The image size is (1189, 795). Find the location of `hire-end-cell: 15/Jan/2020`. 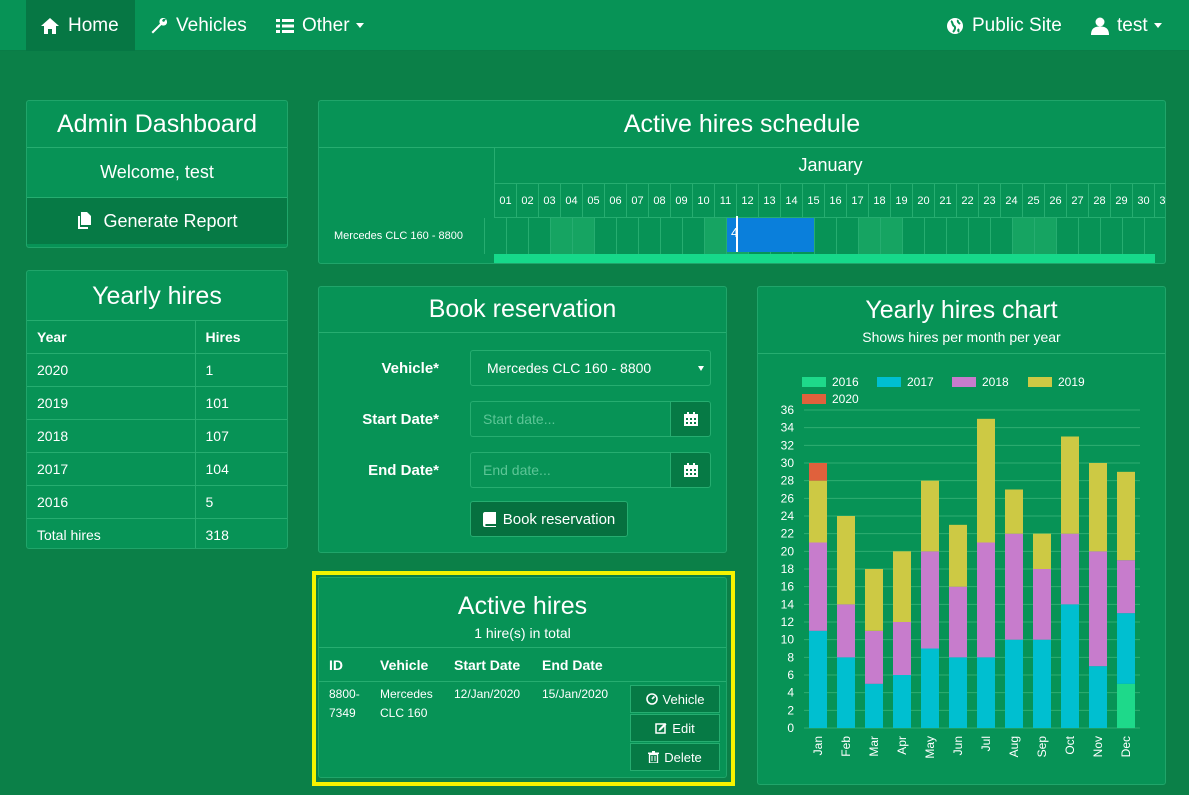

hire-end-cell: 15/Jan/2020 is located at coordinates (575, 694).